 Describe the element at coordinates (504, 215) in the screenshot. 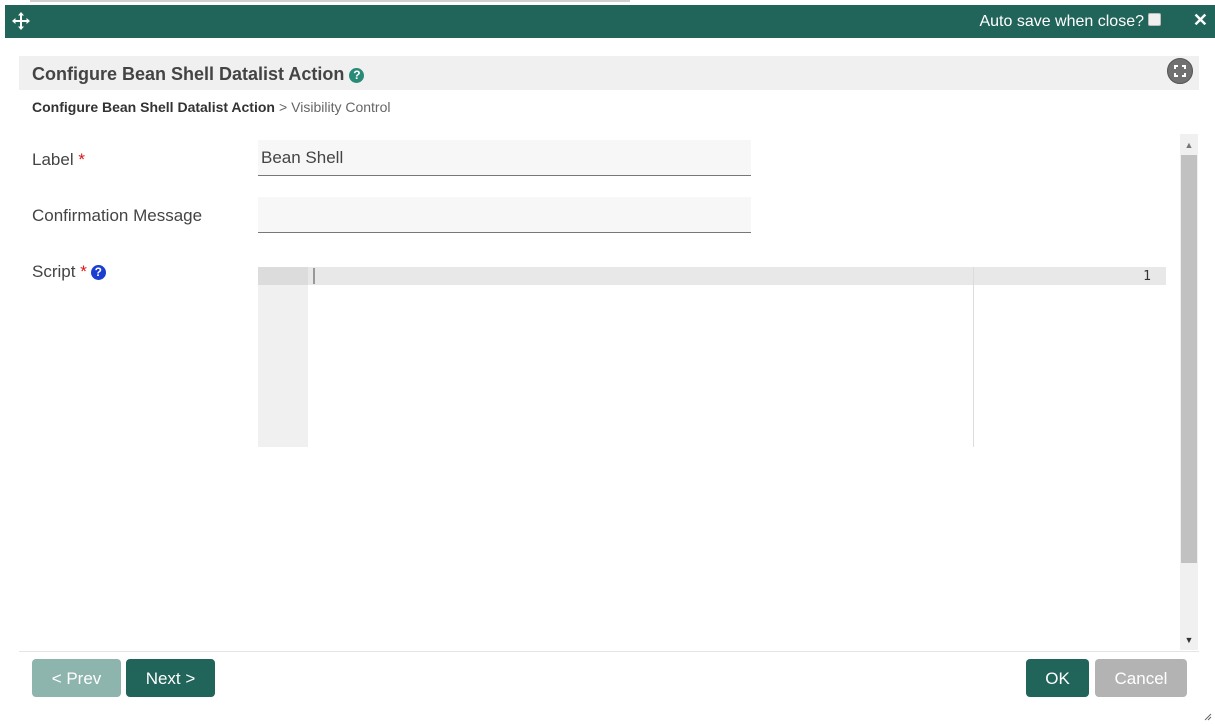

I see `confirmation-message-input` at that location.